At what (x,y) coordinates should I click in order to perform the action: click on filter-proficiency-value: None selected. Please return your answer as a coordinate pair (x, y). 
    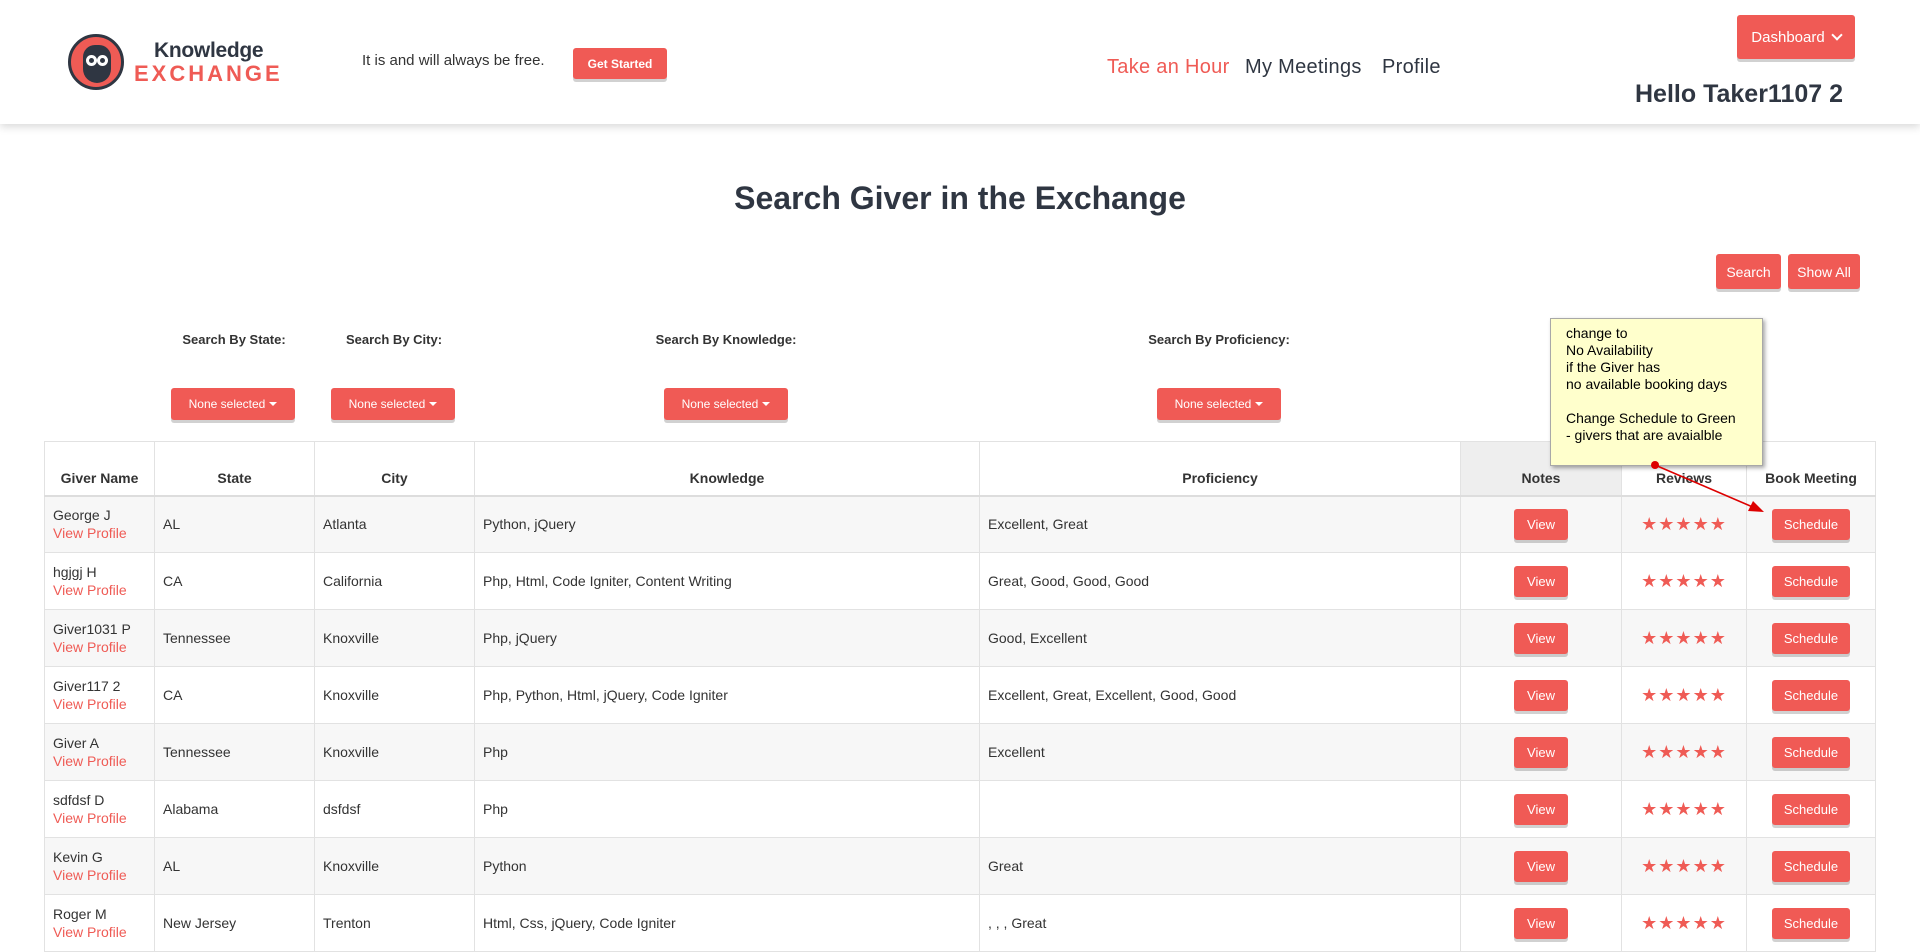
    Looking at the image, I should click on (1213, 404).